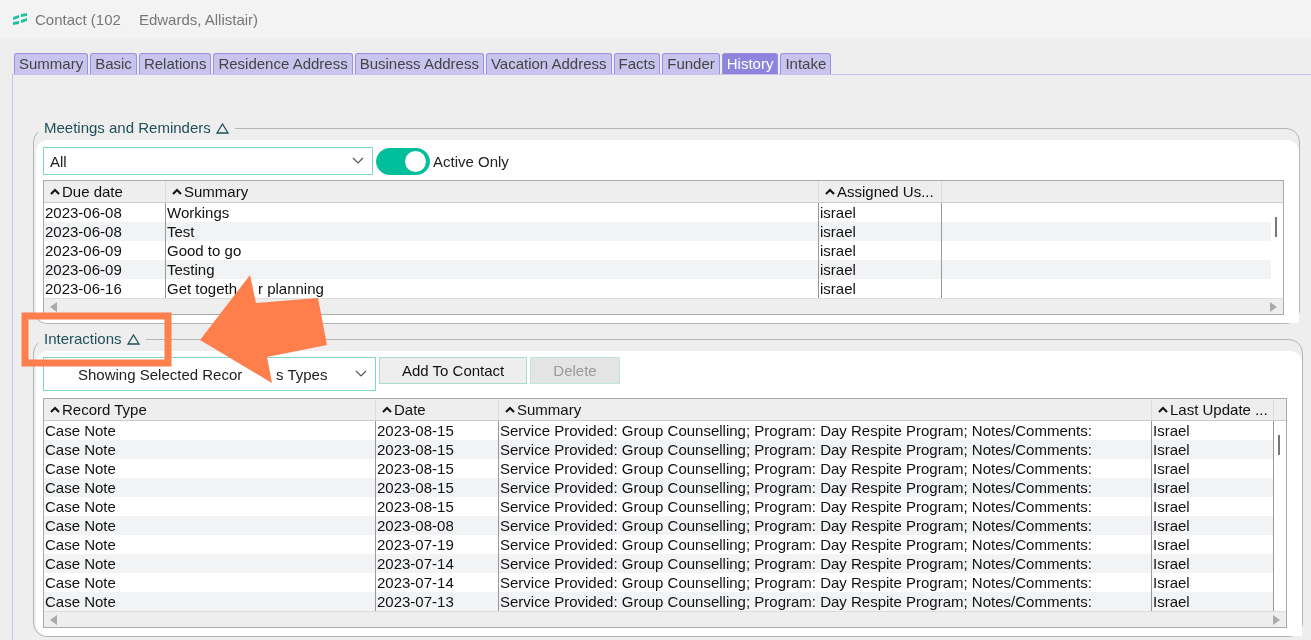  Describe the element at coordinates (208, 161) in the screenshot. I see `dropdown: All` at that location.